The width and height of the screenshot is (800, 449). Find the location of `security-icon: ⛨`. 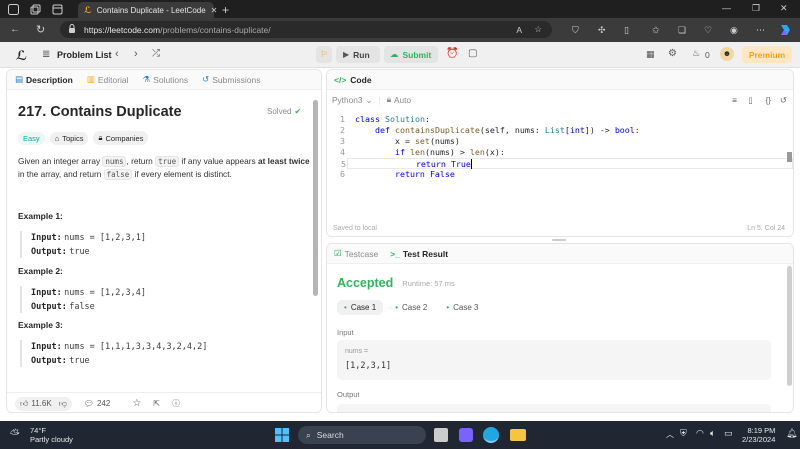

security-icon: ⛨ is located at coordinates (683, 433).